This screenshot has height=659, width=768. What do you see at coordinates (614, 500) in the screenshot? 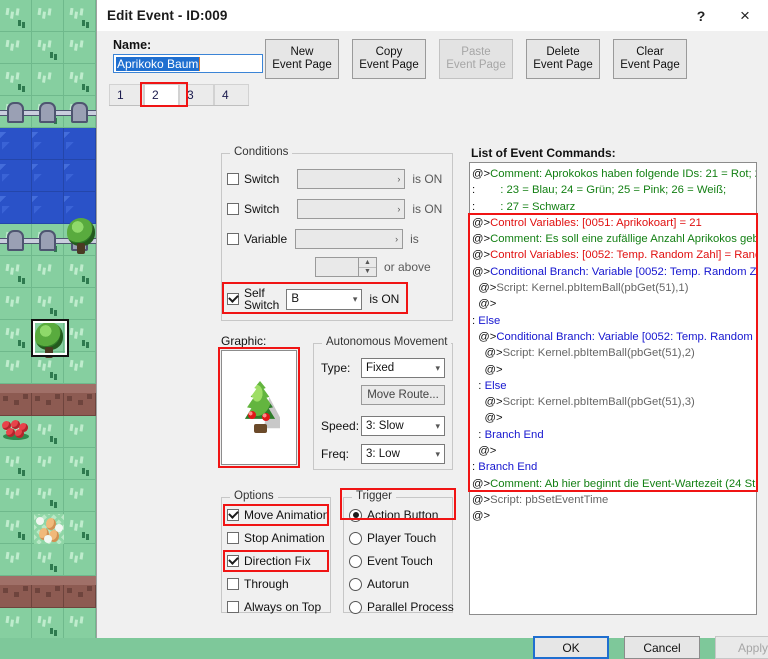
I see `command-line: @>Script: pbSetEventTime` at bounding box center [614, 500].